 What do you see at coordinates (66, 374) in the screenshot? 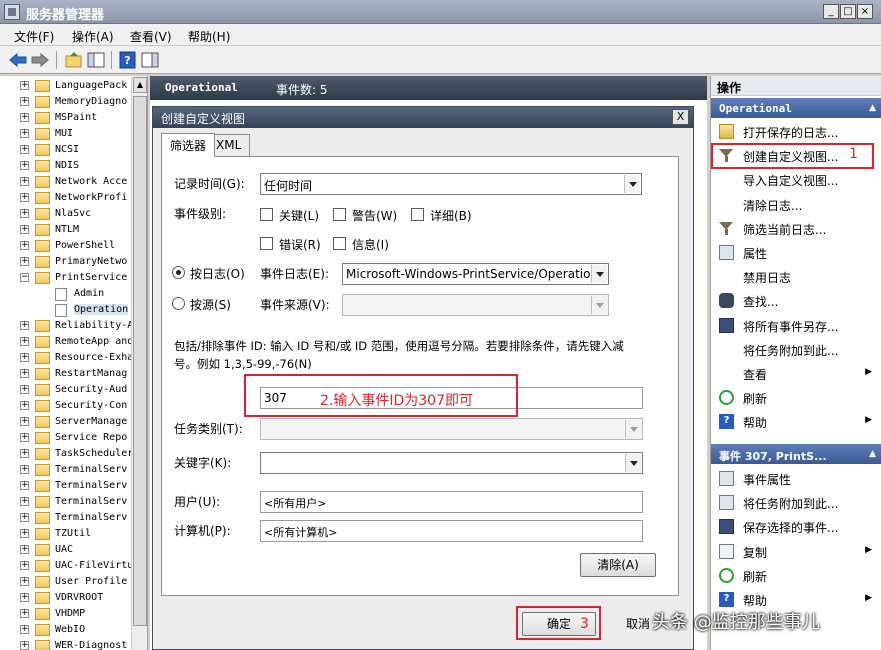
I see `tree-item: + RestartManag` at bounding box center [66, 374].